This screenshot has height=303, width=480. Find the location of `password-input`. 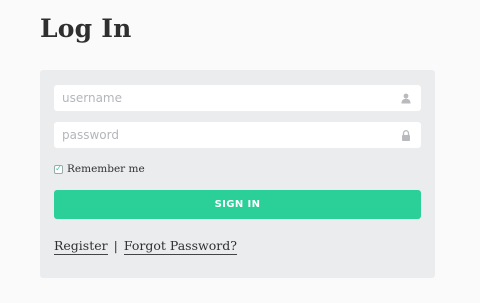

password-input is located at coordinates (226, 135).